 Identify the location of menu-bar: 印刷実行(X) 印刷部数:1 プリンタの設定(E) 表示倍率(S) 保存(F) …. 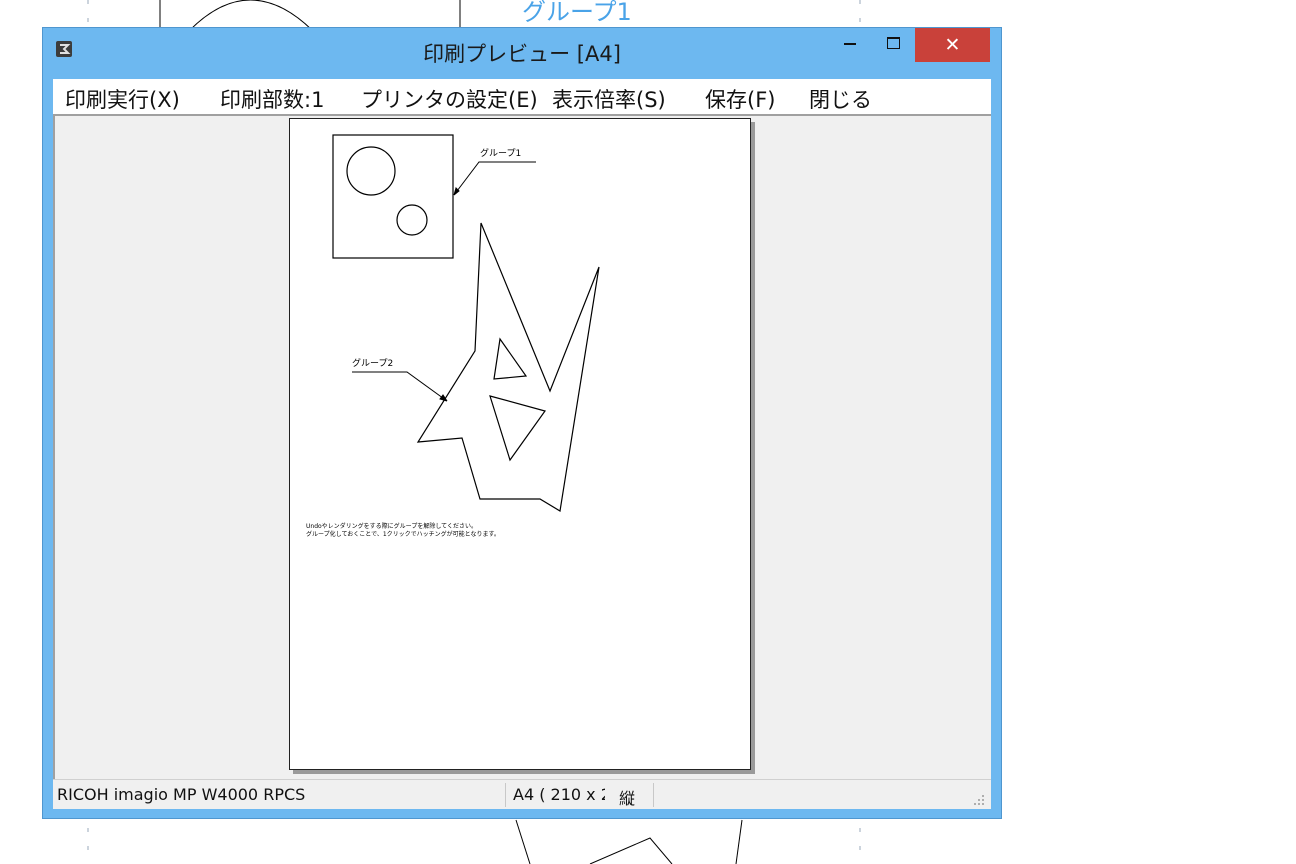
(522, 96).